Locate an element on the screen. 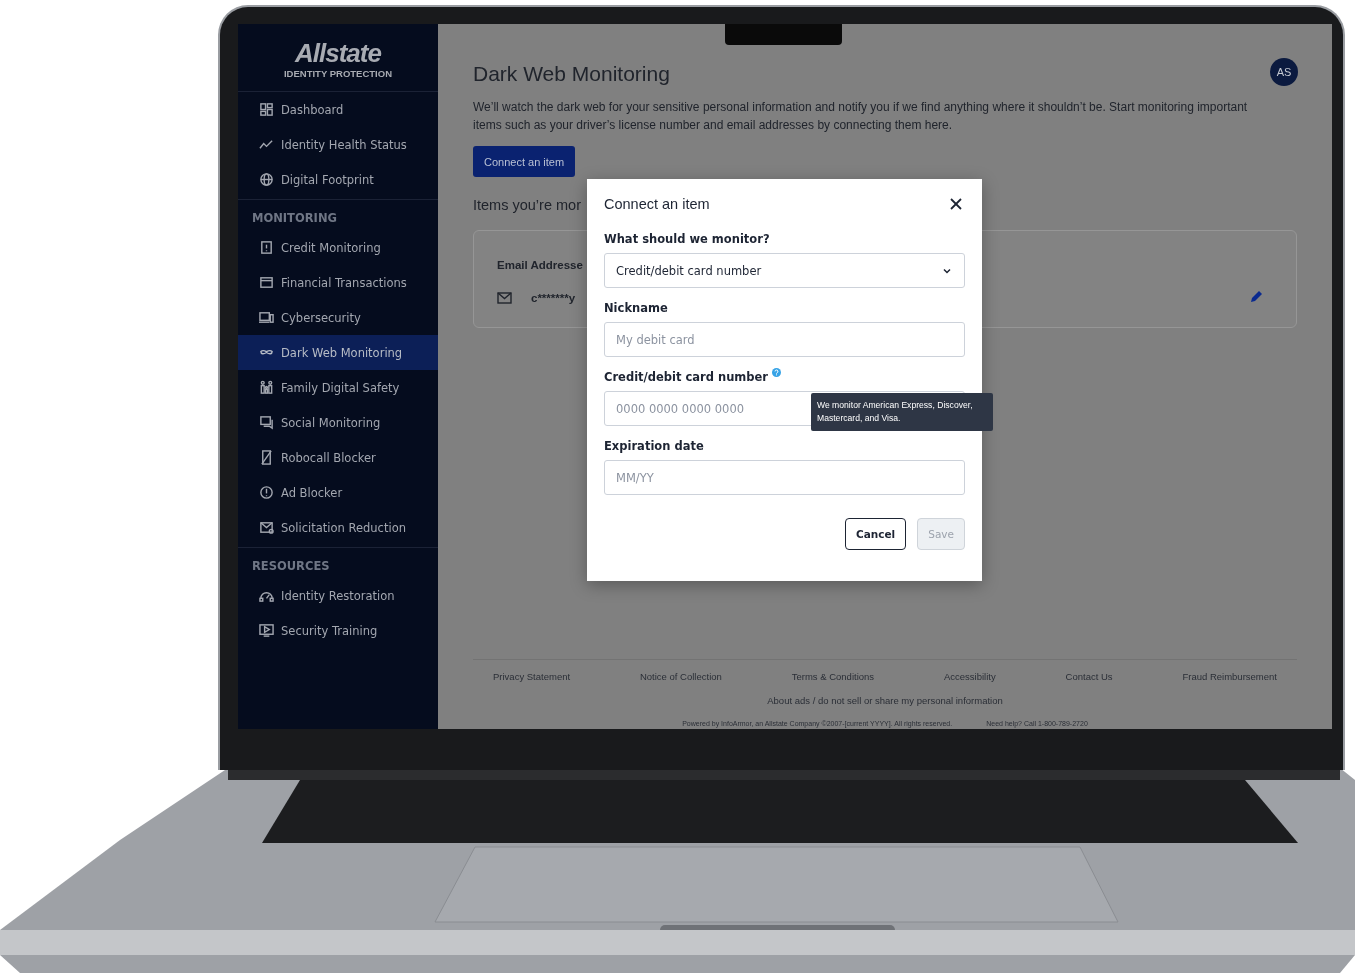 This screenshot has height=973, width=1355. input-field: My debit card is located at coordinates (784, 339).